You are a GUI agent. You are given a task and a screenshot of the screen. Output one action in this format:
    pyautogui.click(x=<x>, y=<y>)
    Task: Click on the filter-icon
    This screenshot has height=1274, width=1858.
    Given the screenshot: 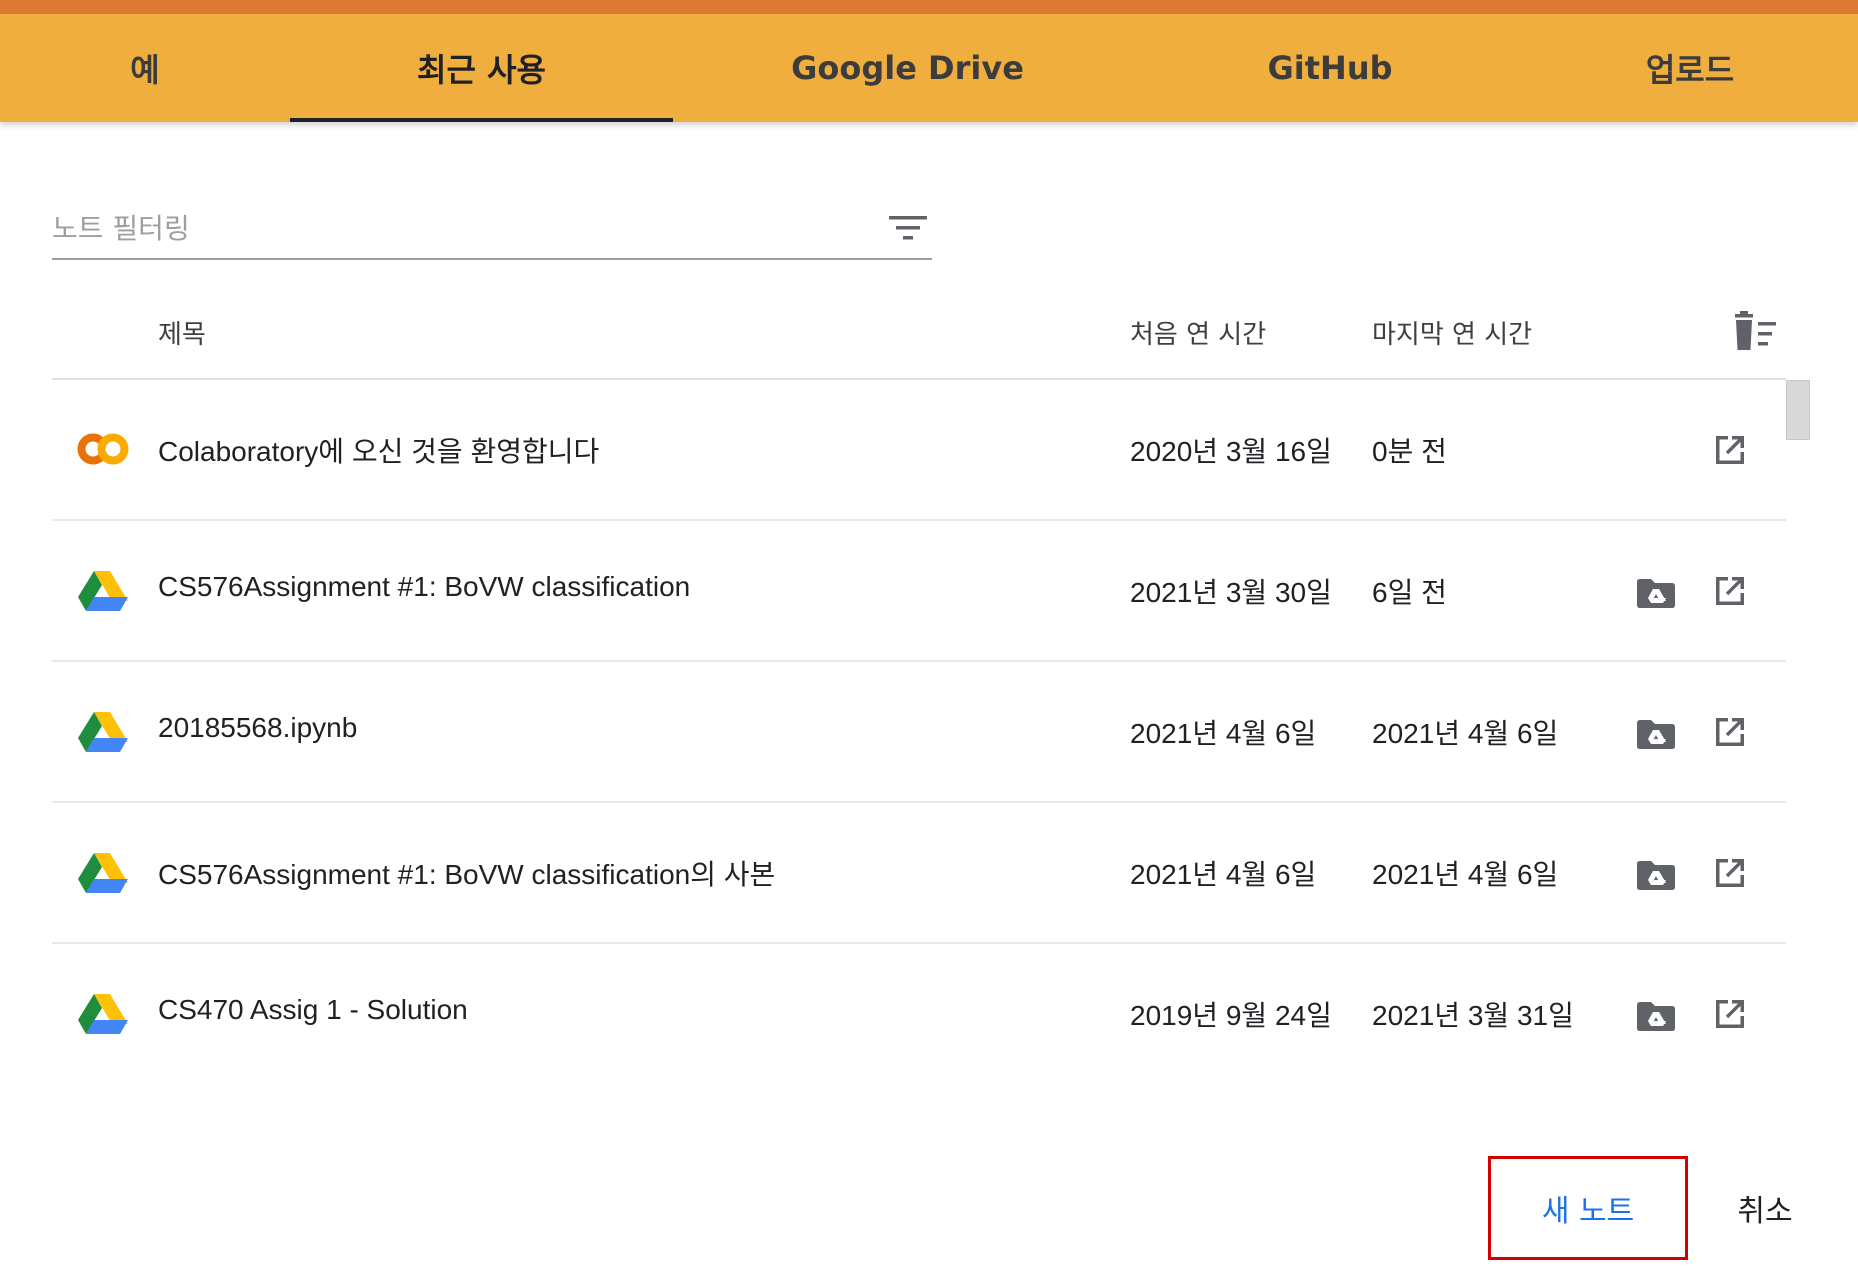 What is the action you would take?
    pyautogui.click(x=908, y=228)
    